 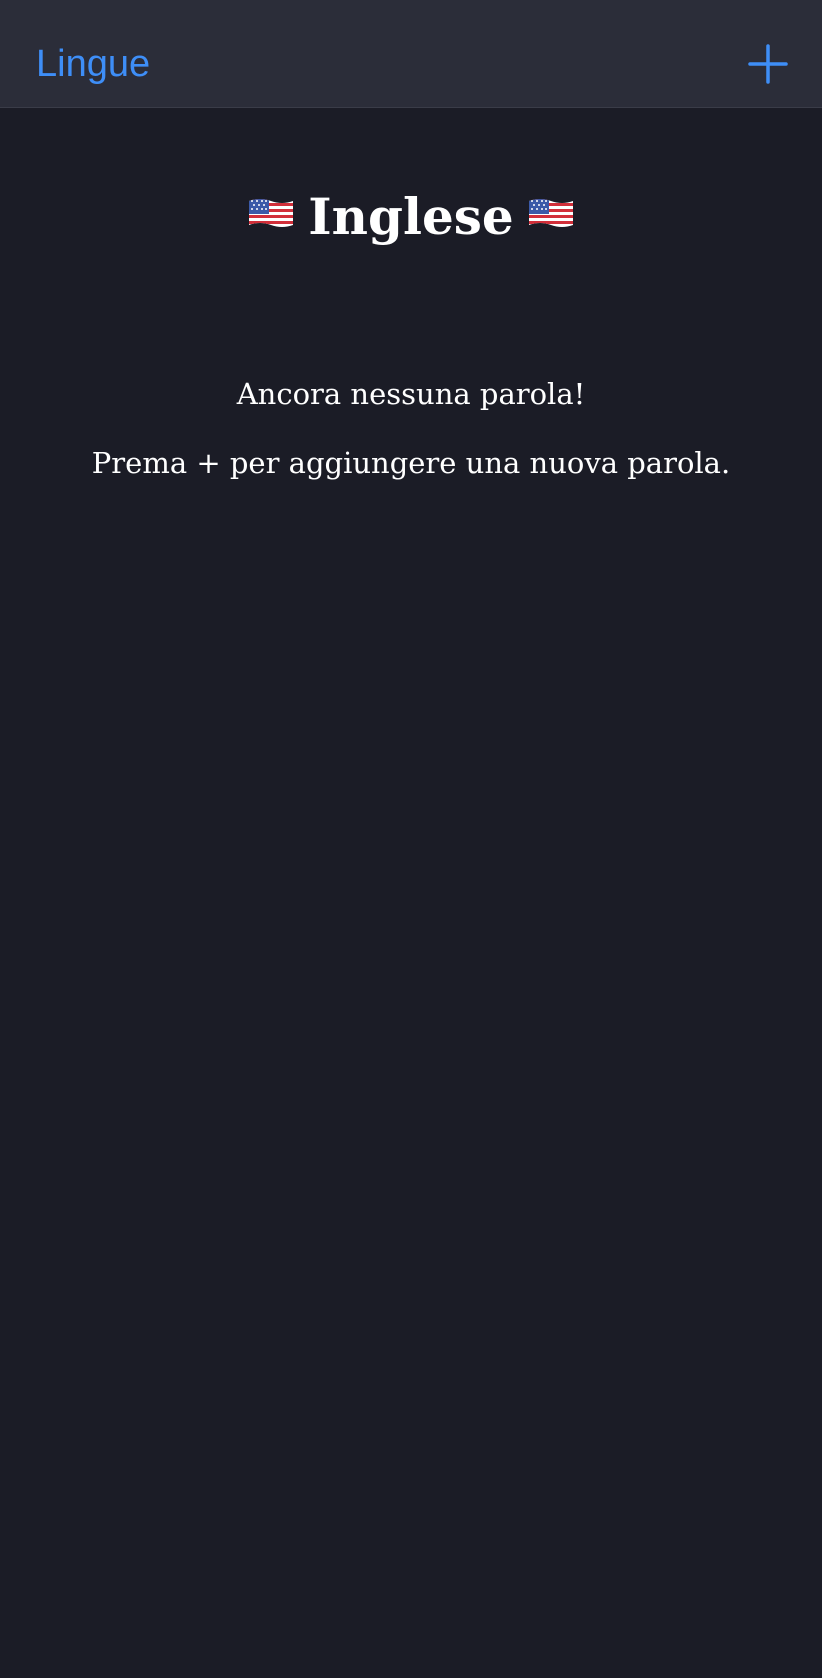 I want to click on page-title: Inglese, so click(x=411, y=213).